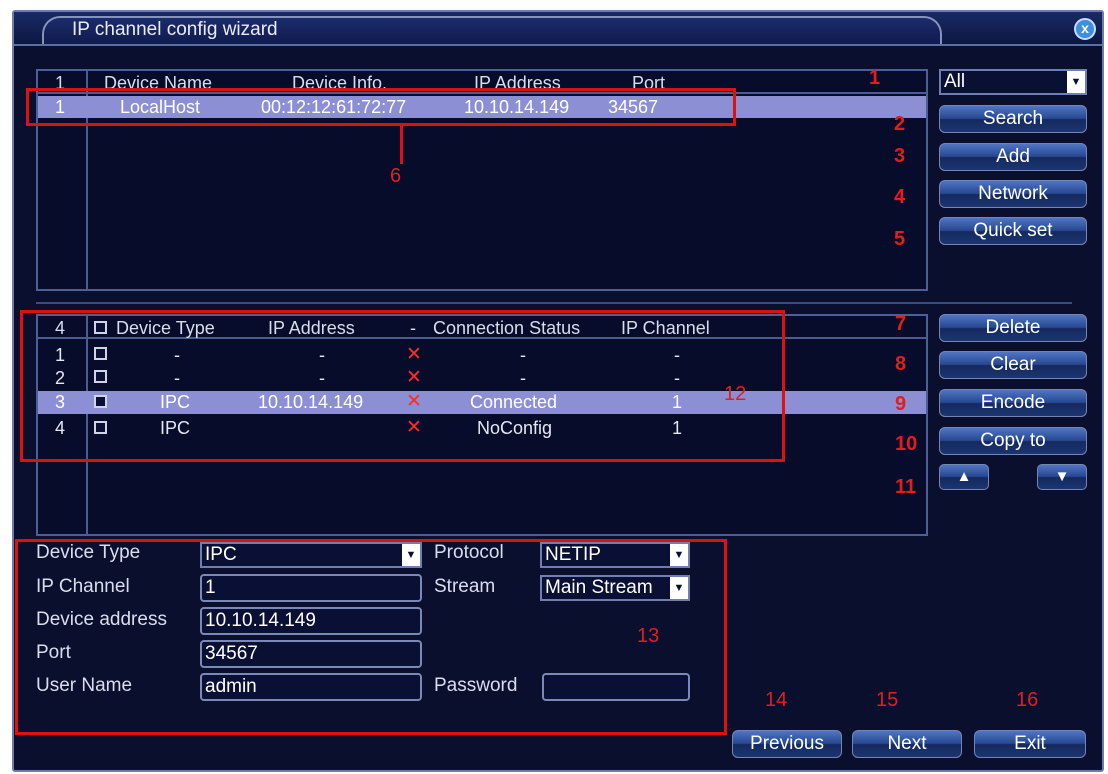  I want to click on annotation-5: 5, so click(900, 239).